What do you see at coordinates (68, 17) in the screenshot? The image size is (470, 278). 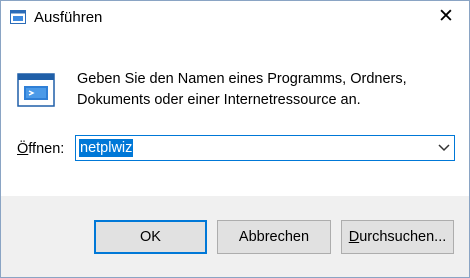 I see `window-title: Ausführen` at bounding box center [68, 17].